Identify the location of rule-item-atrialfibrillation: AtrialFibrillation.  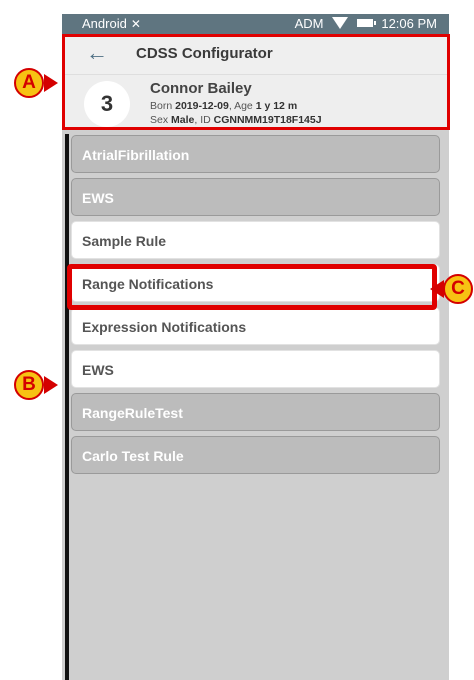
(255, 154).